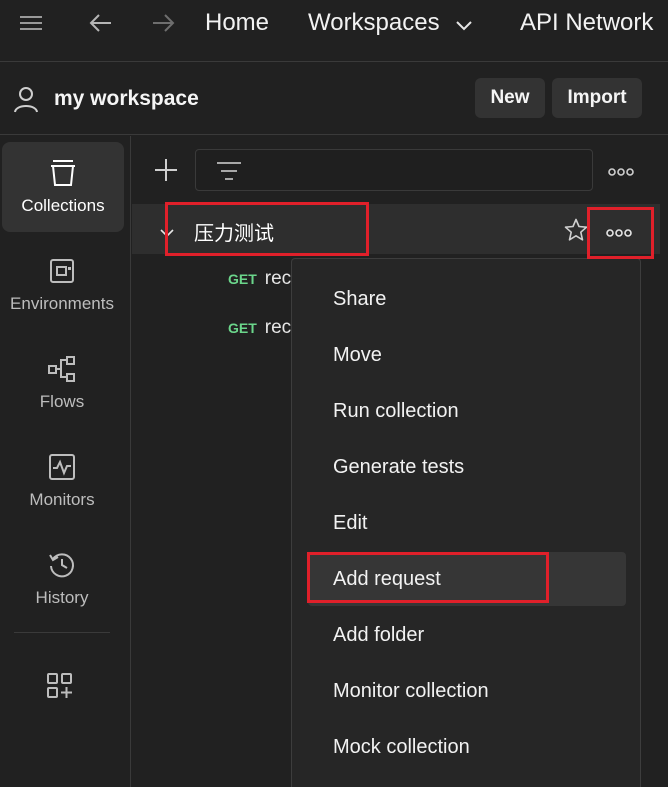  I want to click on rail-label-environments: Environments, so click(62, 303).